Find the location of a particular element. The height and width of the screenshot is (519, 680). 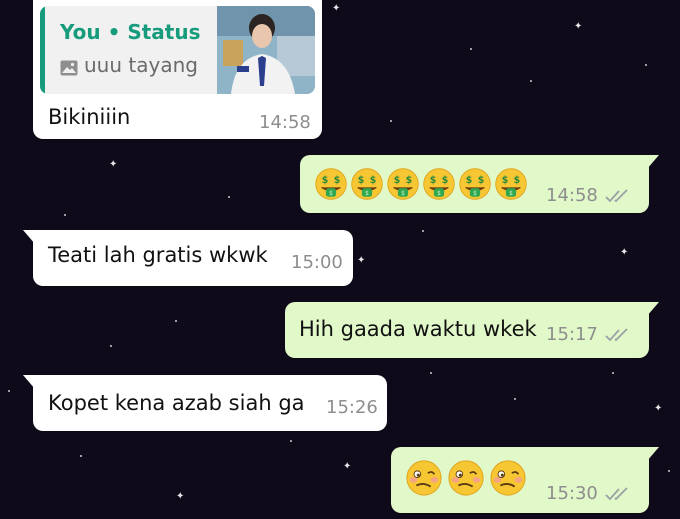

outgoing-emoji-message: 15:30 is located at coordinates (525, 480).